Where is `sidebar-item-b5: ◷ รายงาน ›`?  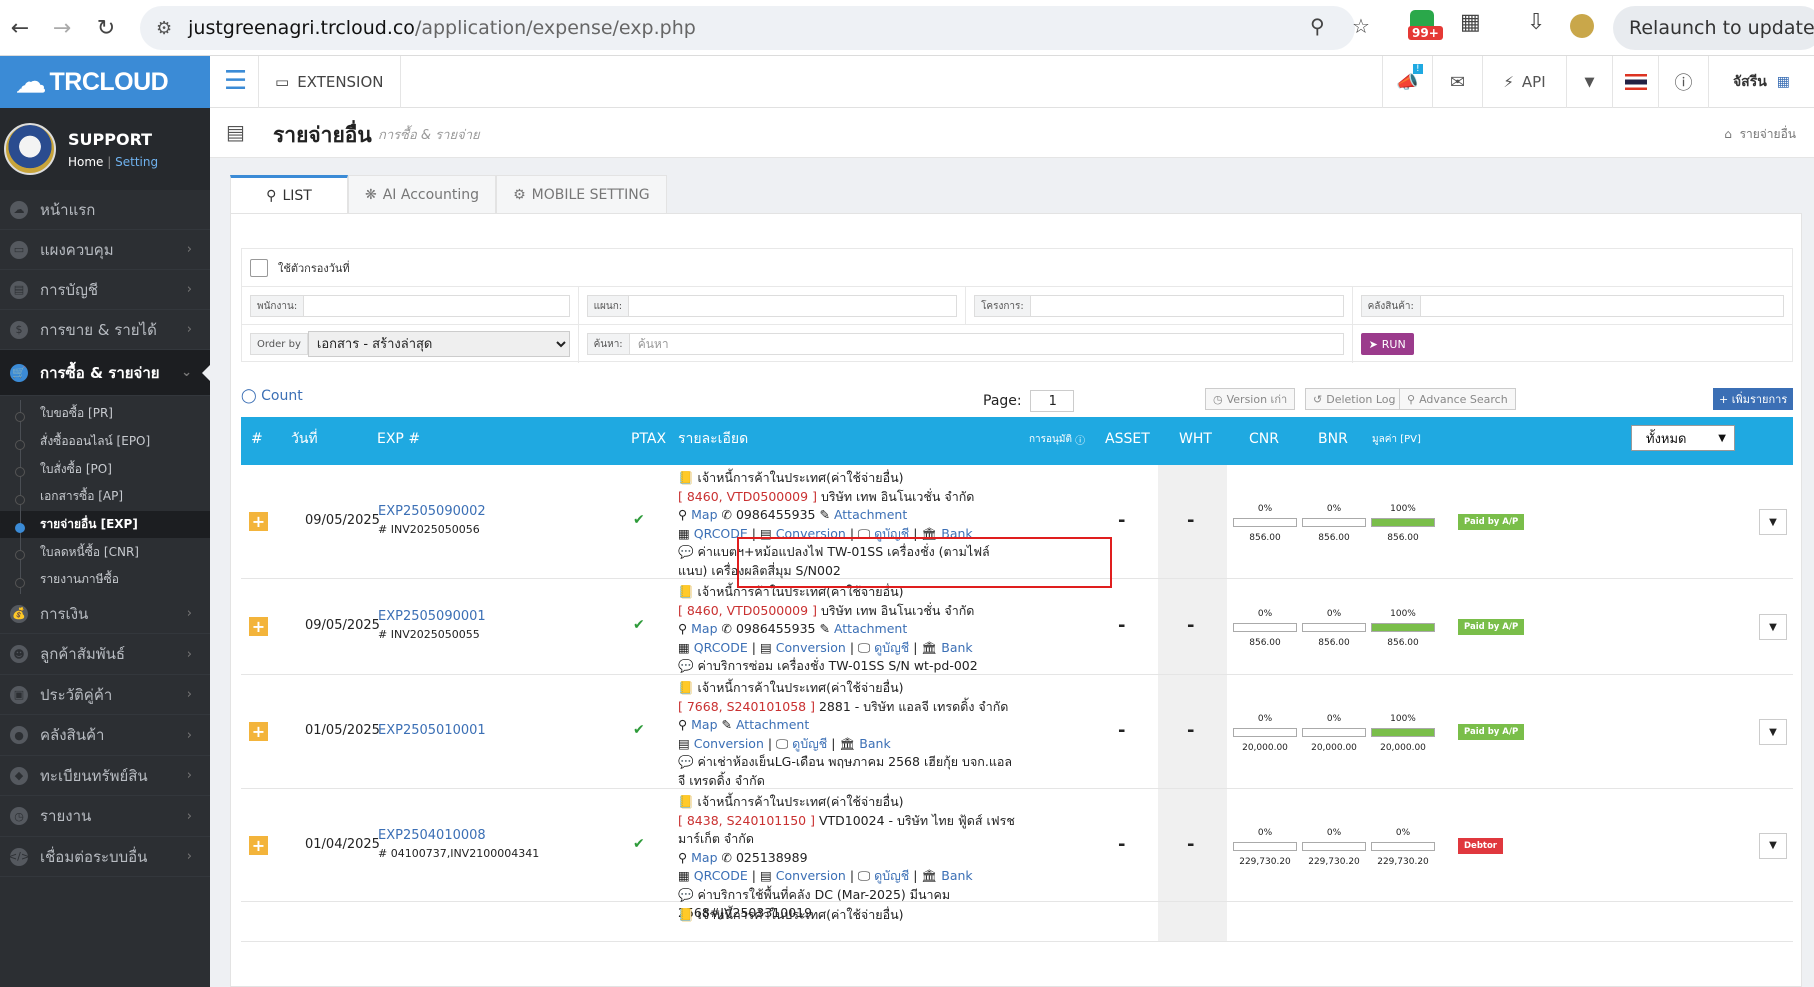
sidebar-item-b5: ◷ รายงาน › is located at coordinates (105, 816).